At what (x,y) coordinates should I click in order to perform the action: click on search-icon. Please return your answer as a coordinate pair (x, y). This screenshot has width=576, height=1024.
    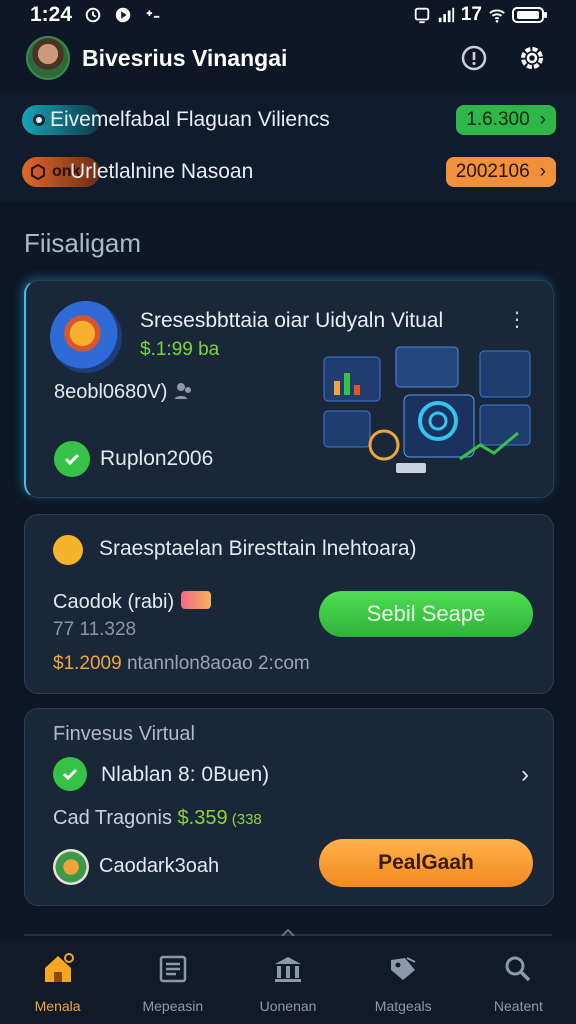
    Looking at the image, I should click on (518, 969).